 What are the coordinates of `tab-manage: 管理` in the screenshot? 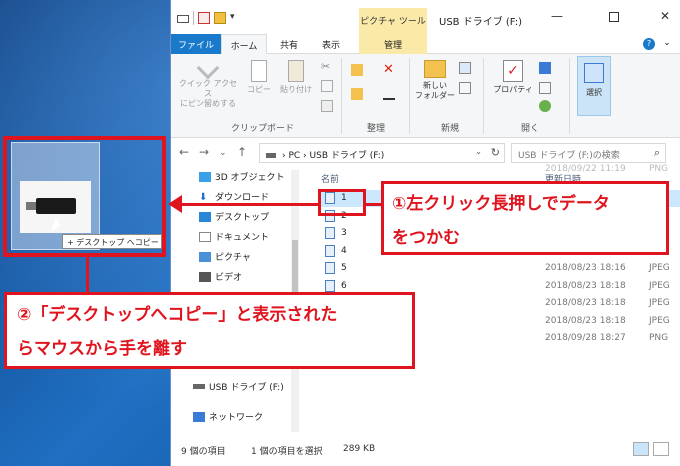 It's located at (393, 44).